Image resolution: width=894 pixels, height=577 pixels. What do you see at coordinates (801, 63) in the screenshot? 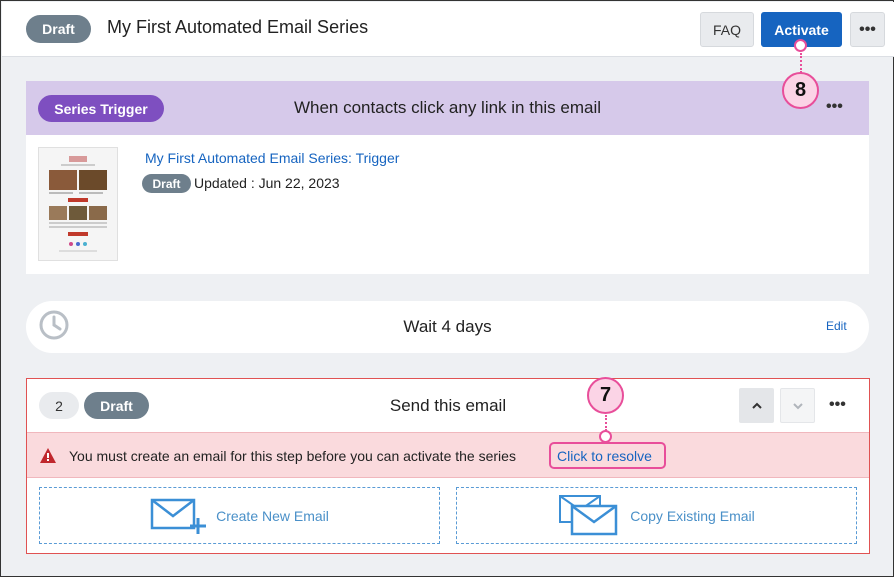
I see `callout-8-line` at bounding box center [801, 63].